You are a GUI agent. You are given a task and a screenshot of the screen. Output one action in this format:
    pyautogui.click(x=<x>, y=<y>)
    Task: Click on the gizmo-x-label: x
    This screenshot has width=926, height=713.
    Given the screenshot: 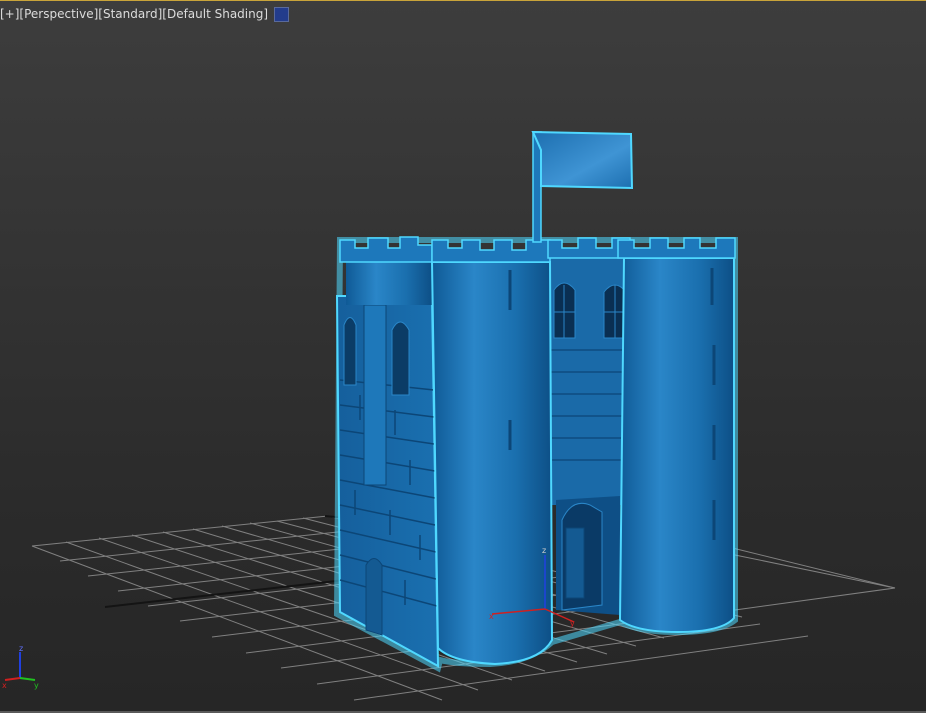 What is the action you would take?
    pyautogui.click(x=491, y=616)
    